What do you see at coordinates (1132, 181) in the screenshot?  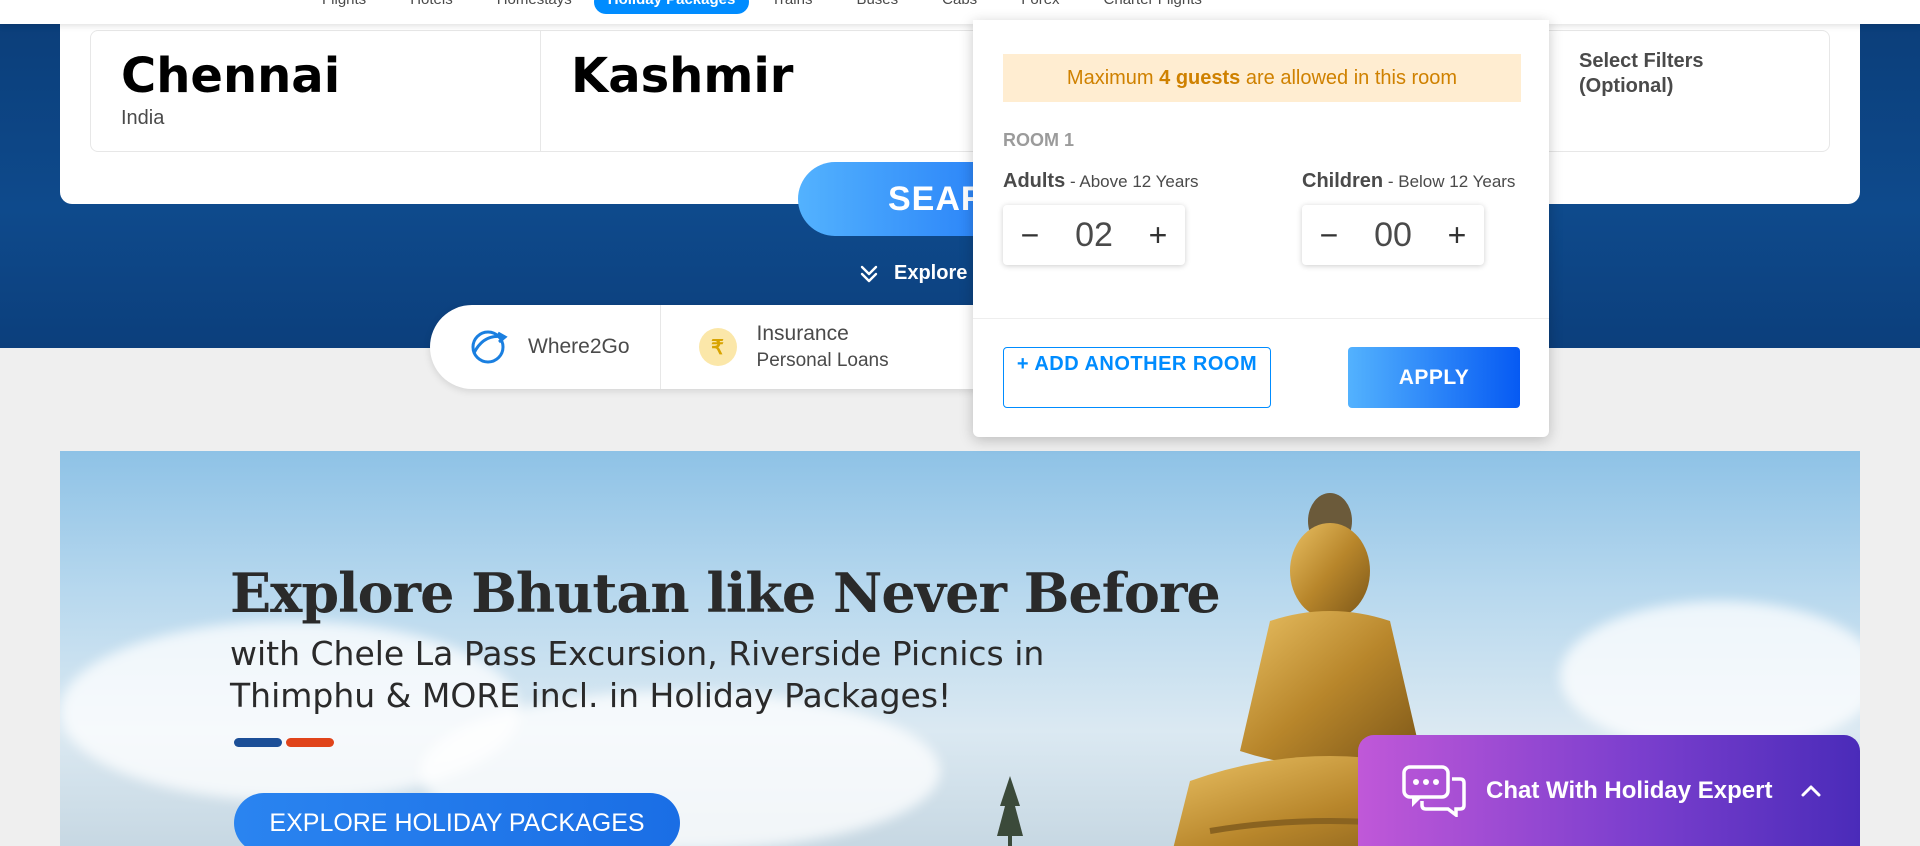 I see `adults-hint: - Above 12 Years` at bounding box center [1132, 181].